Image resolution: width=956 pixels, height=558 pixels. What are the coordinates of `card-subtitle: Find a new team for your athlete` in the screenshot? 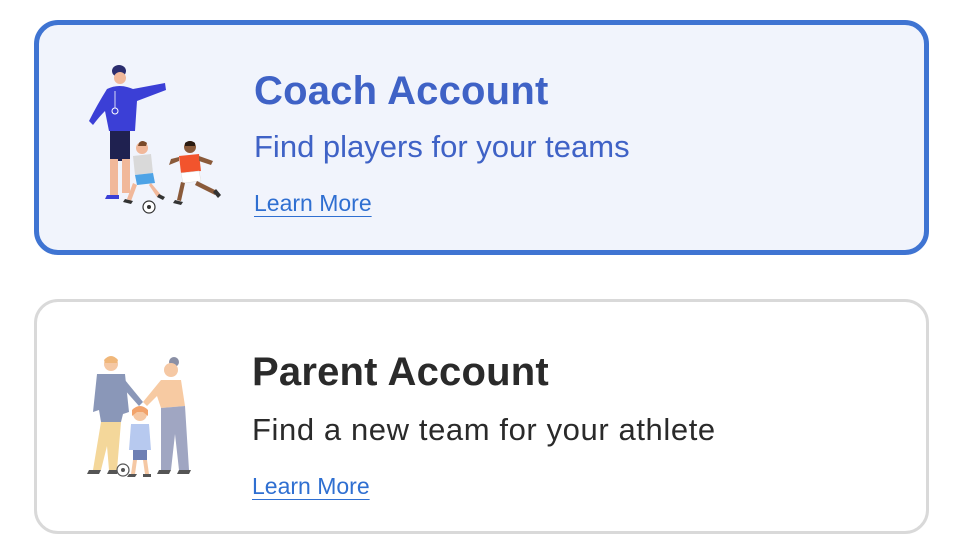 It's located at (484, 429).